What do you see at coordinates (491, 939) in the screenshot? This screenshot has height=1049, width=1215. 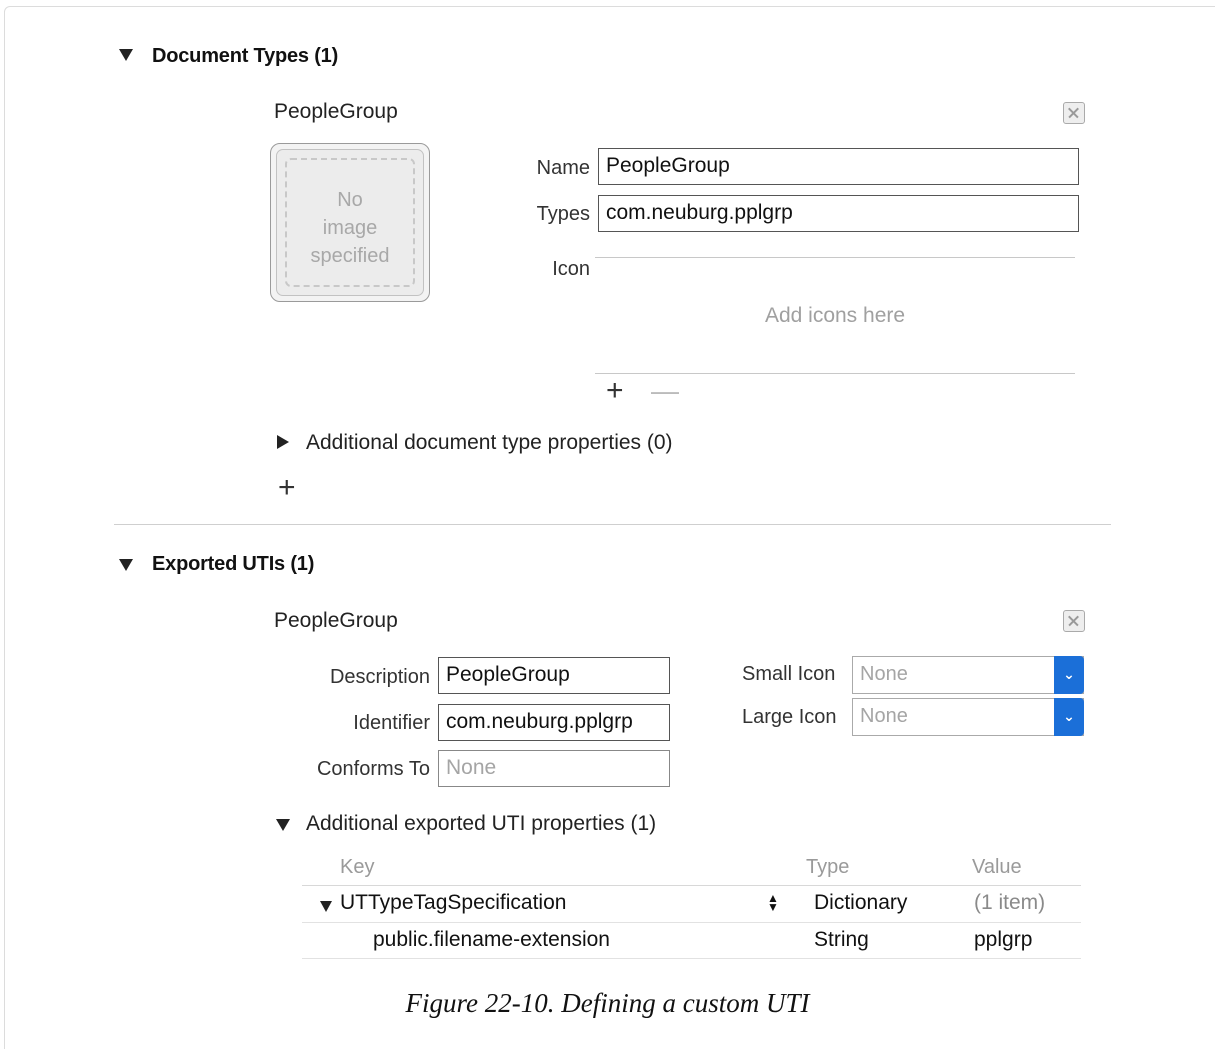 I see `row-key: public.filename-extension` at bounding box center [491, 939].